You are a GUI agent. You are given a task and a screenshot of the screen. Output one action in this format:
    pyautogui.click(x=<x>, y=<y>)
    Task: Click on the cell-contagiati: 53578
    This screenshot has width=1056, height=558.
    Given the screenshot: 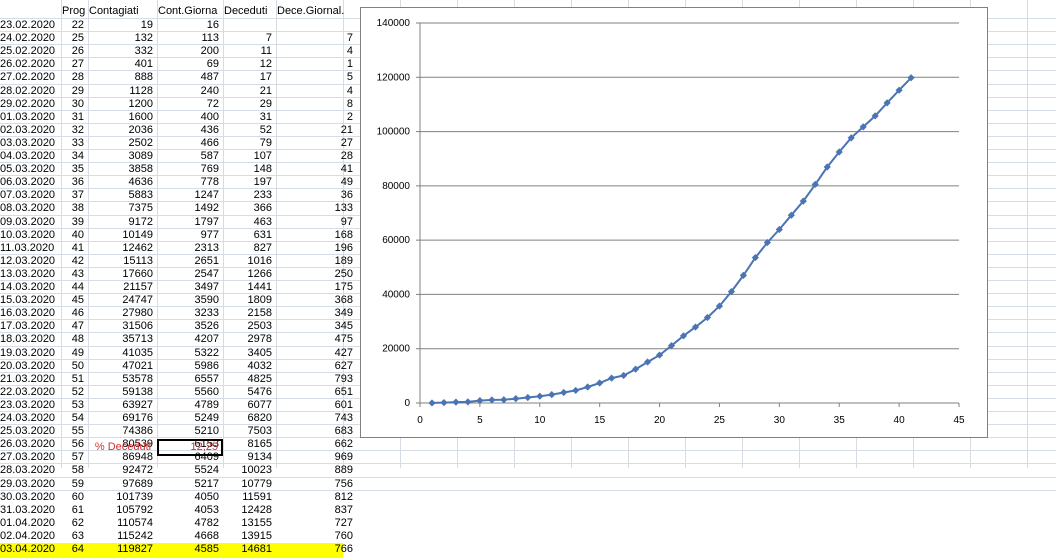 What is the action you would take?
    pyautogui.click(x=123, y=379)
    